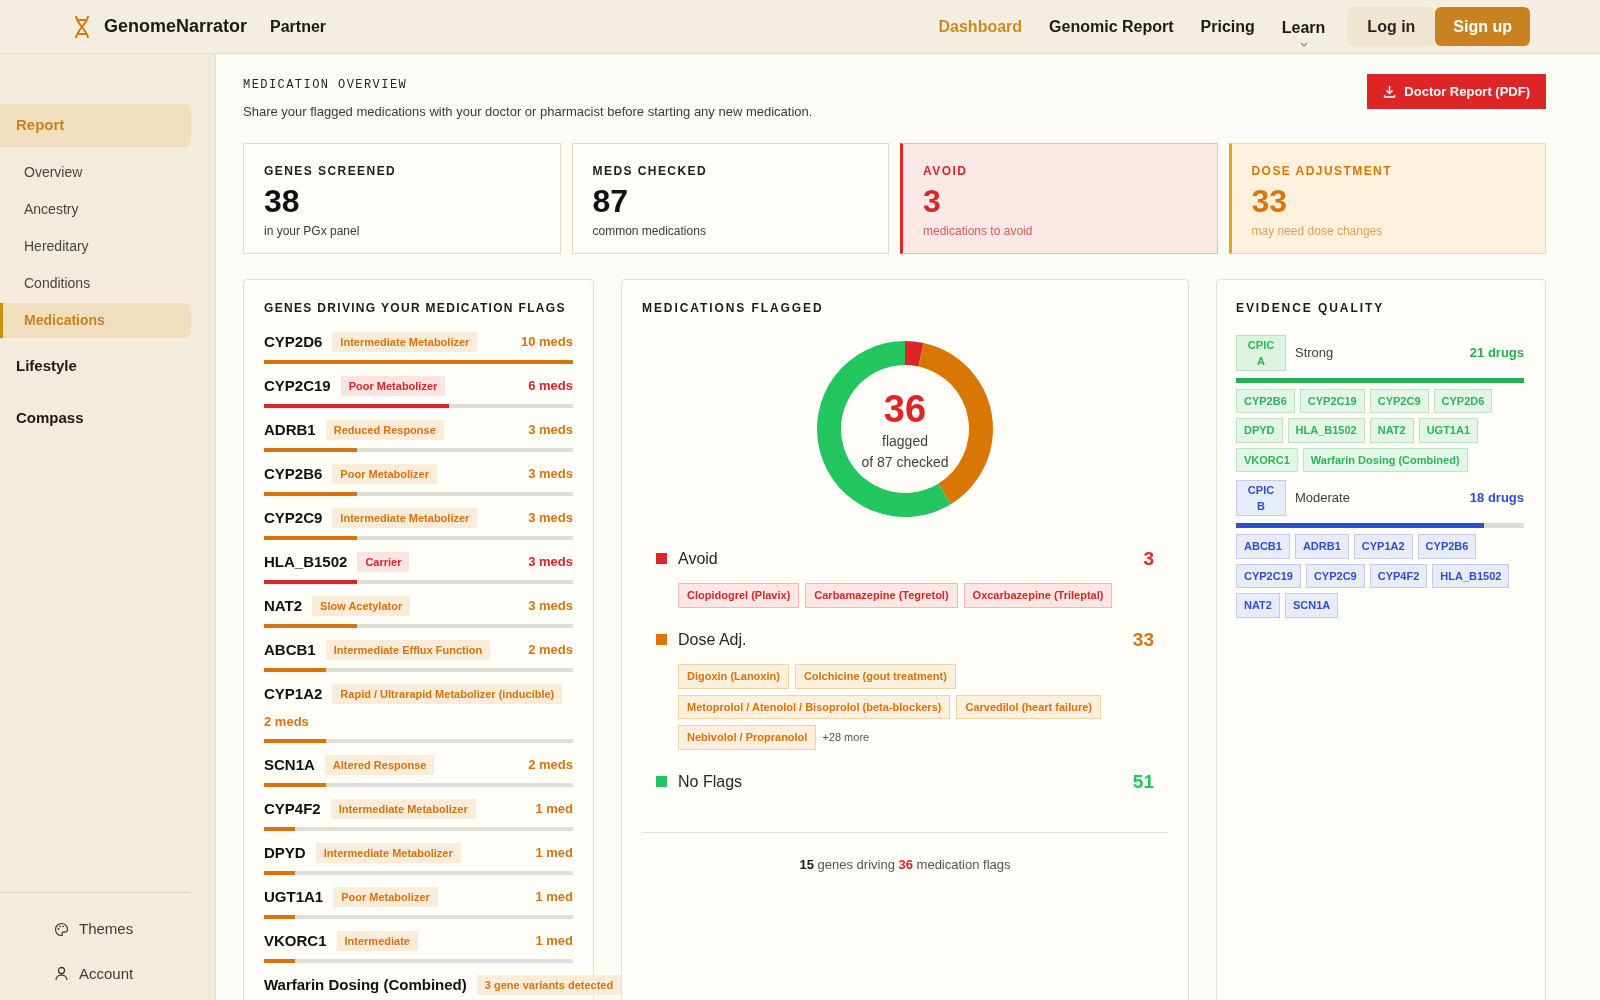  I want to click on card-title: MEDICATIONS FLAGGED, so click(733, 308).